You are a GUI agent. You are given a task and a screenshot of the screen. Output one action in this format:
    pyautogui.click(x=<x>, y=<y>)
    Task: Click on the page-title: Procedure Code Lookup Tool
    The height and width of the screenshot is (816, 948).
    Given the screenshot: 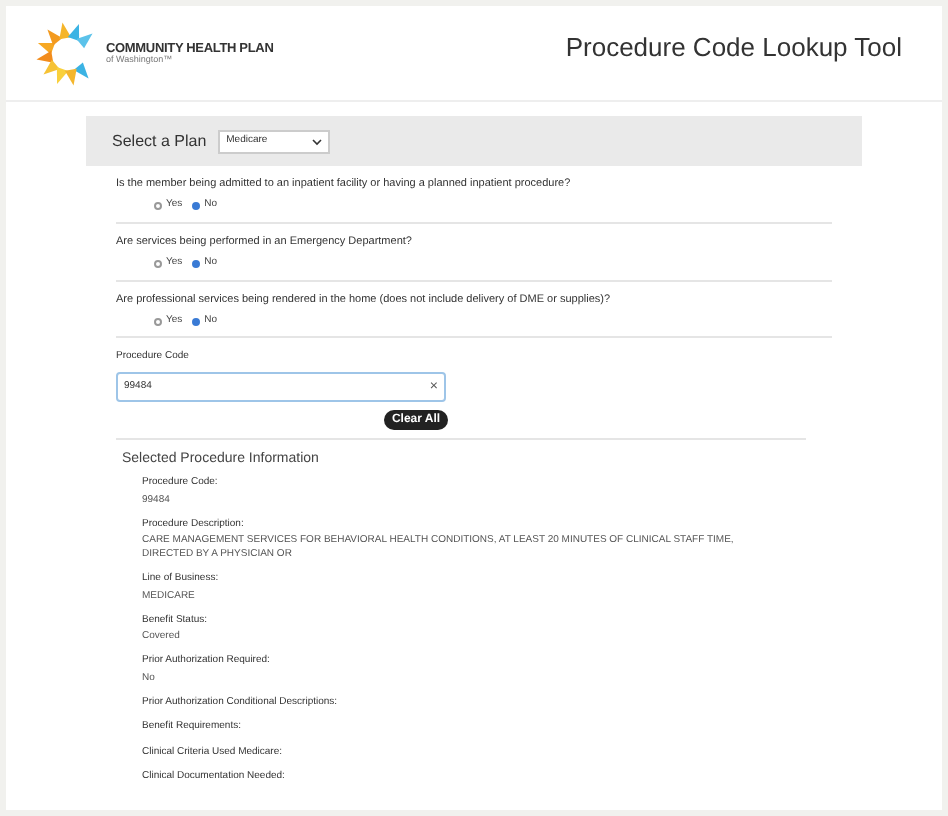 What is the action you would take?
    pyautogui.click(x=733, y=48)
    